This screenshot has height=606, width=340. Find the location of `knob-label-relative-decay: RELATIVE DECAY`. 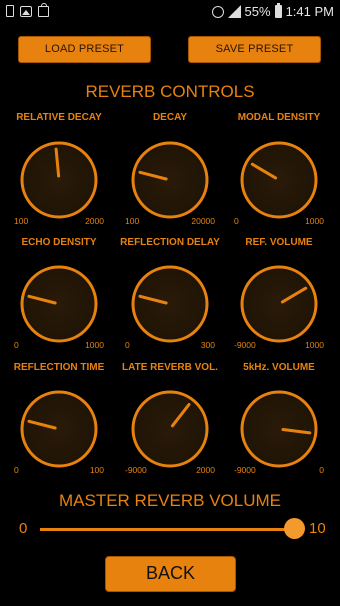

knob-label-relative-decay: RELATIVE DECAY is located at coordinates (59, 117).